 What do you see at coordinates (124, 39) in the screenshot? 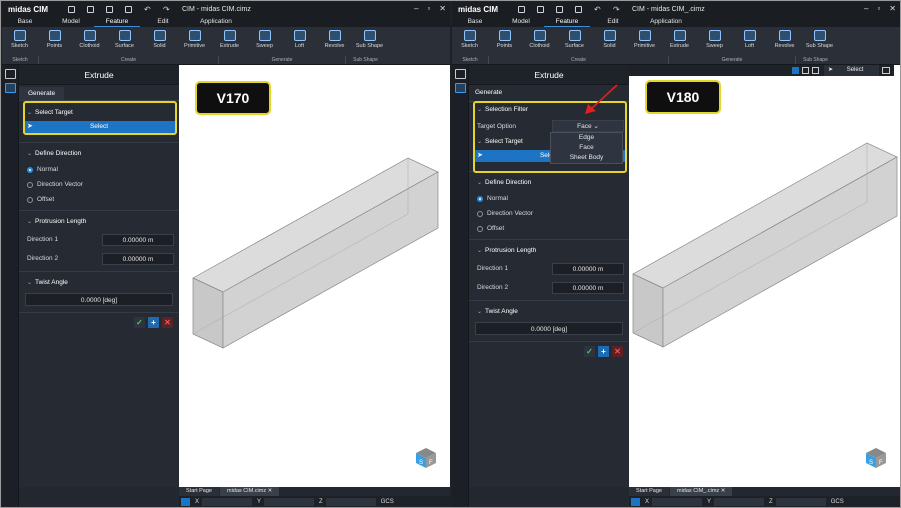
I see `tool-surface: Surface` at bounding box center [124, 39].